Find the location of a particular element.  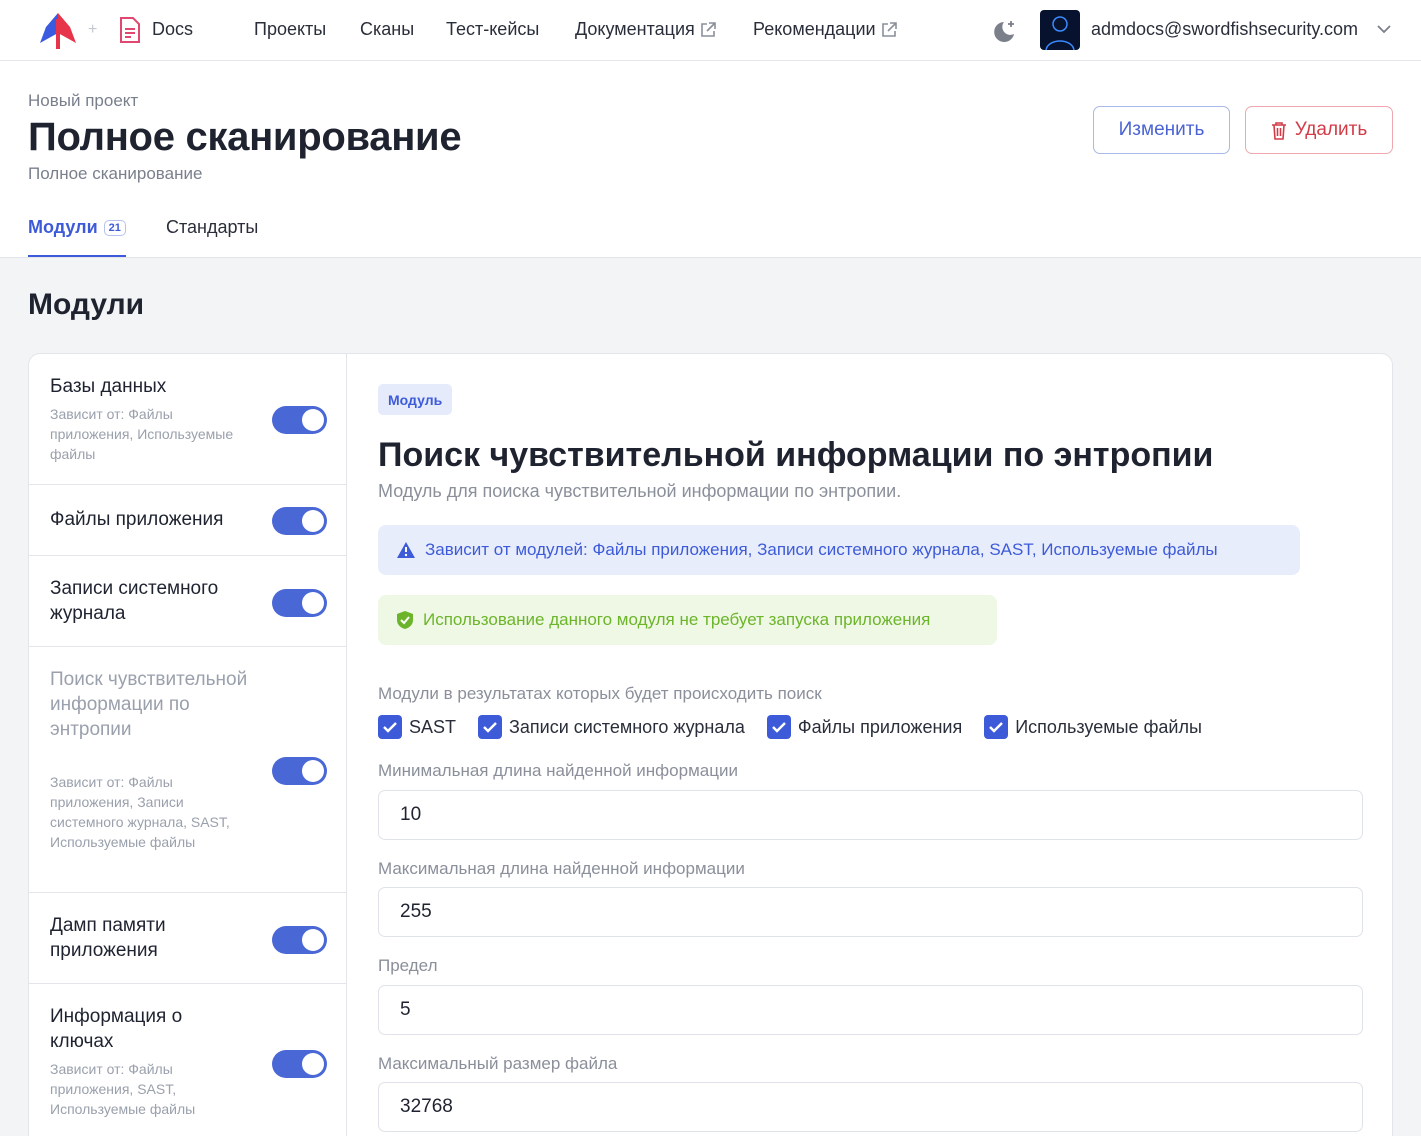

max-length-input: 255 is located at coordinates (870, 912).